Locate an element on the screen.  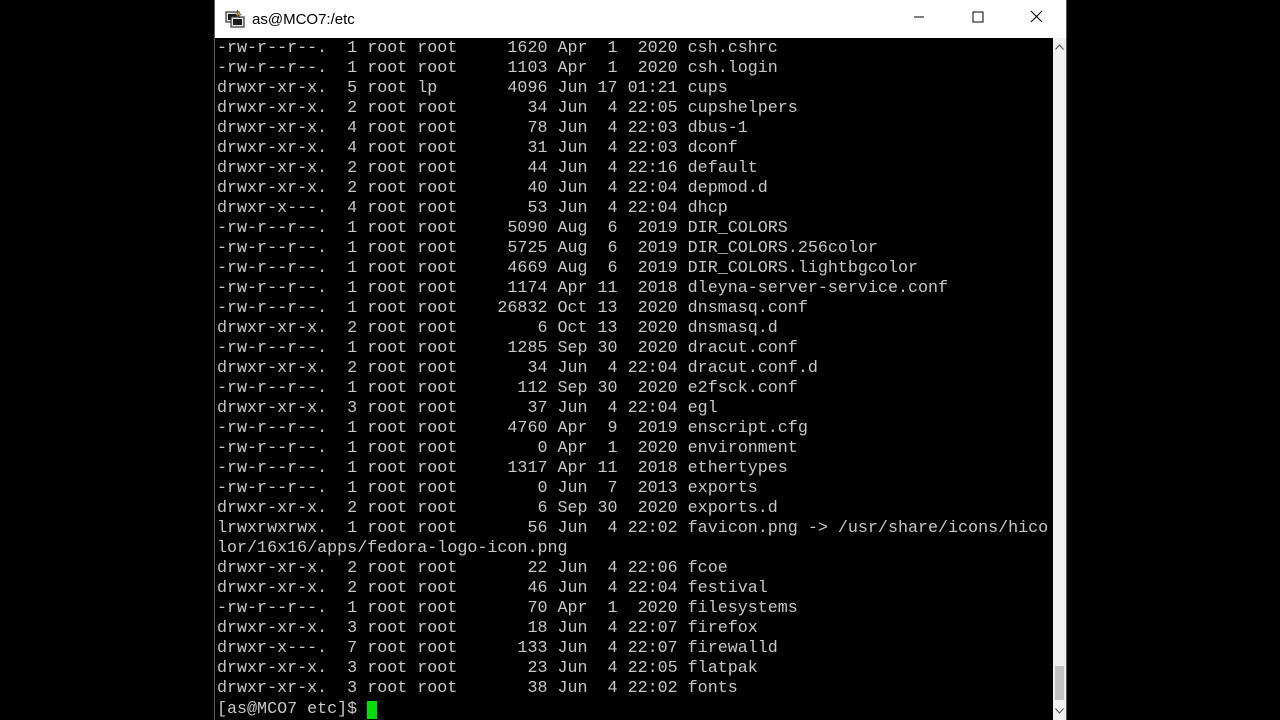
scroll-thumb is located at coordinates (1059, 683).